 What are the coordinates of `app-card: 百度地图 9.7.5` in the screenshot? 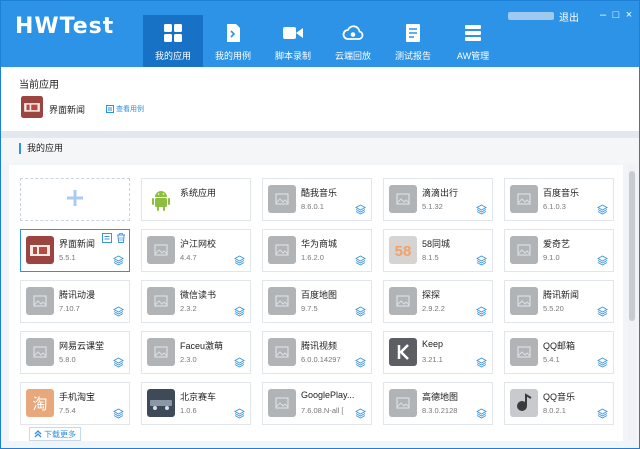 It's located at (317, 301).